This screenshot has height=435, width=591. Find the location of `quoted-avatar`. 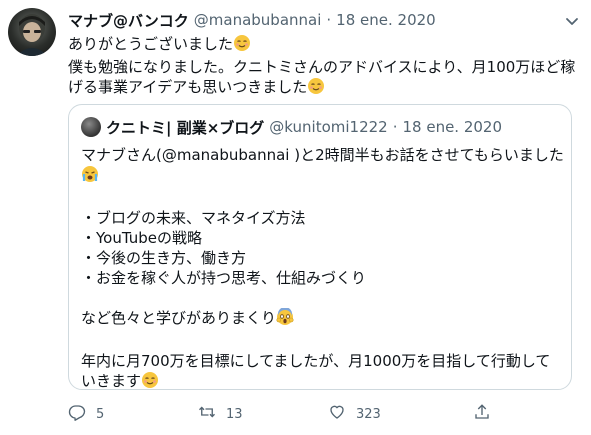

quoted-avatar is located at coordinates (91, 127).